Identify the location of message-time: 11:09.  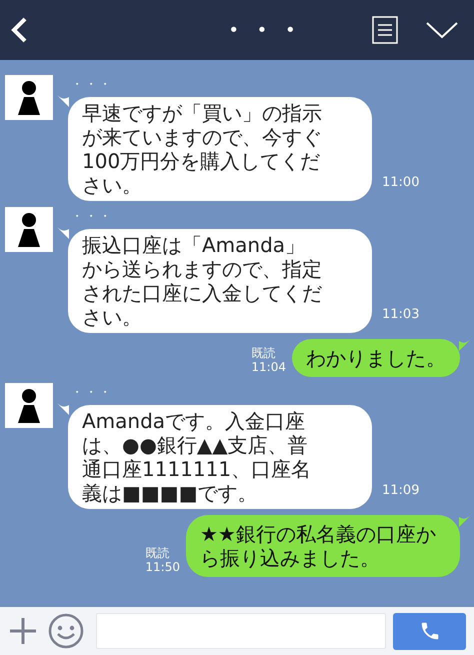
(401, 491).